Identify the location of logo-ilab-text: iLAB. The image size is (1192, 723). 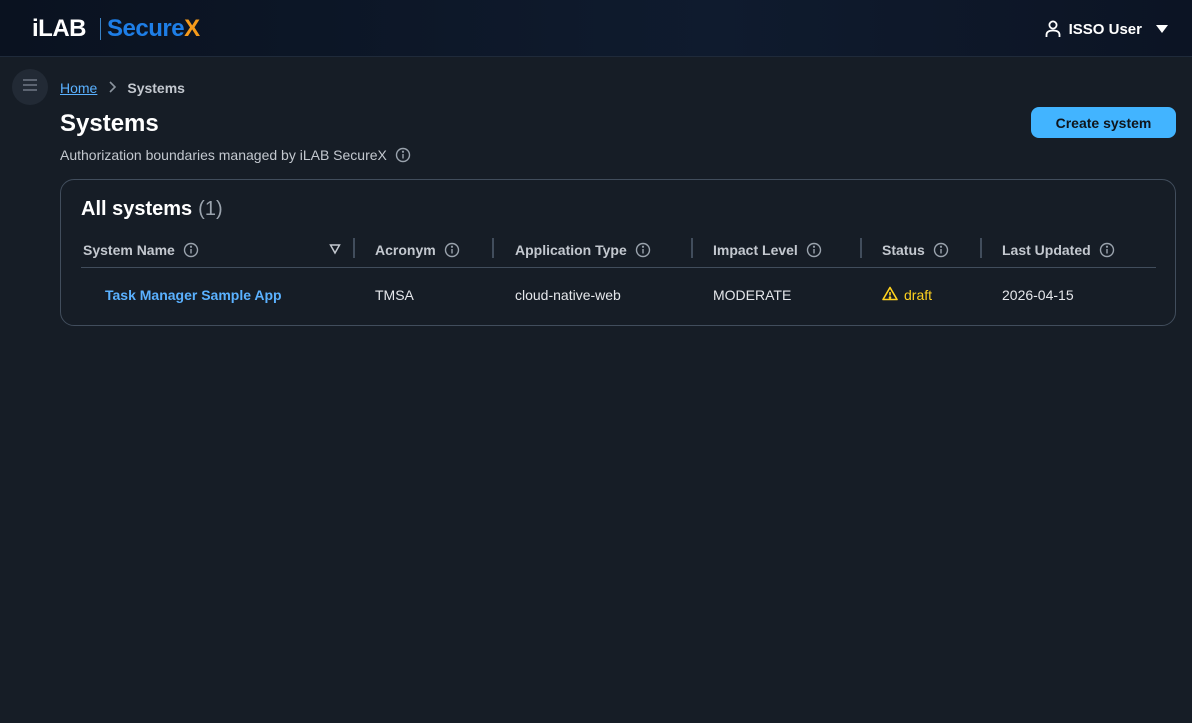
(59, 28).